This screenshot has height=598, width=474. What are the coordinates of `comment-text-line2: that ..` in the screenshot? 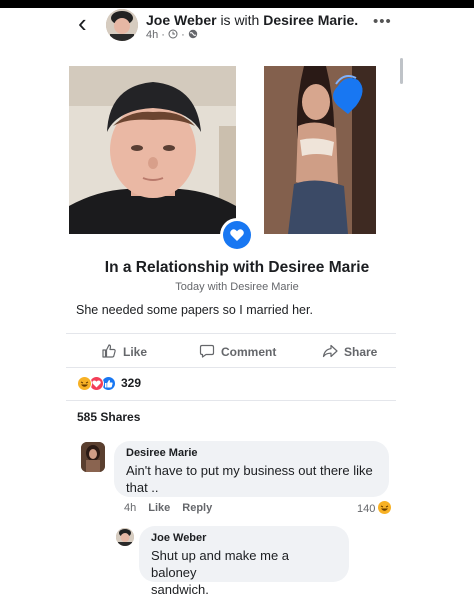 It's located at (142, 487).